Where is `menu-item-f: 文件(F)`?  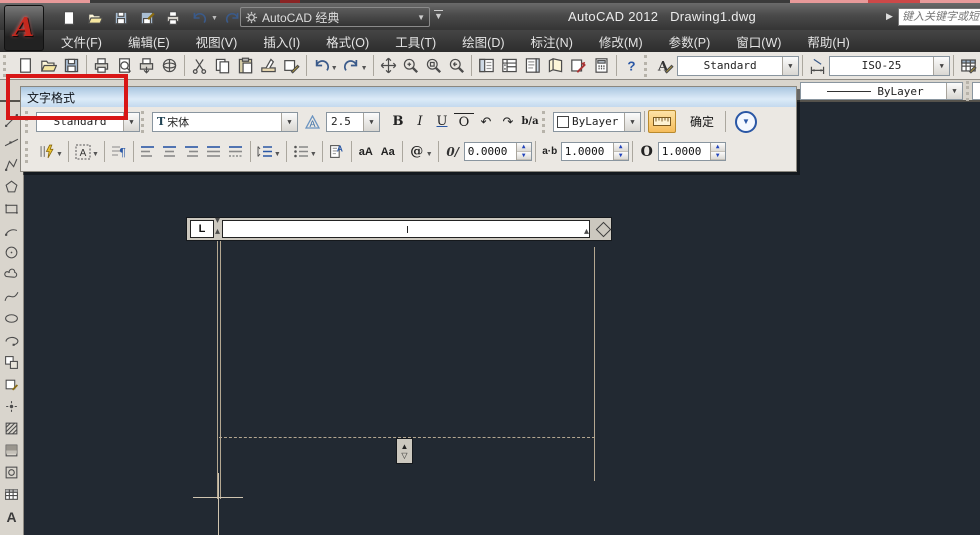 menu-item-f: 文件(F) is located at coordinates (81, 41).